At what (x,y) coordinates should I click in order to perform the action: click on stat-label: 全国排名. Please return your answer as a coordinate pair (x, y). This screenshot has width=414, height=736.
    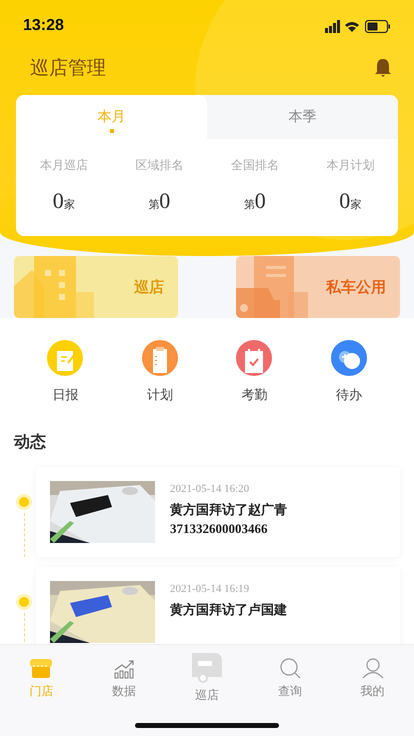
    Looking at the image, I should click on (254, 165).